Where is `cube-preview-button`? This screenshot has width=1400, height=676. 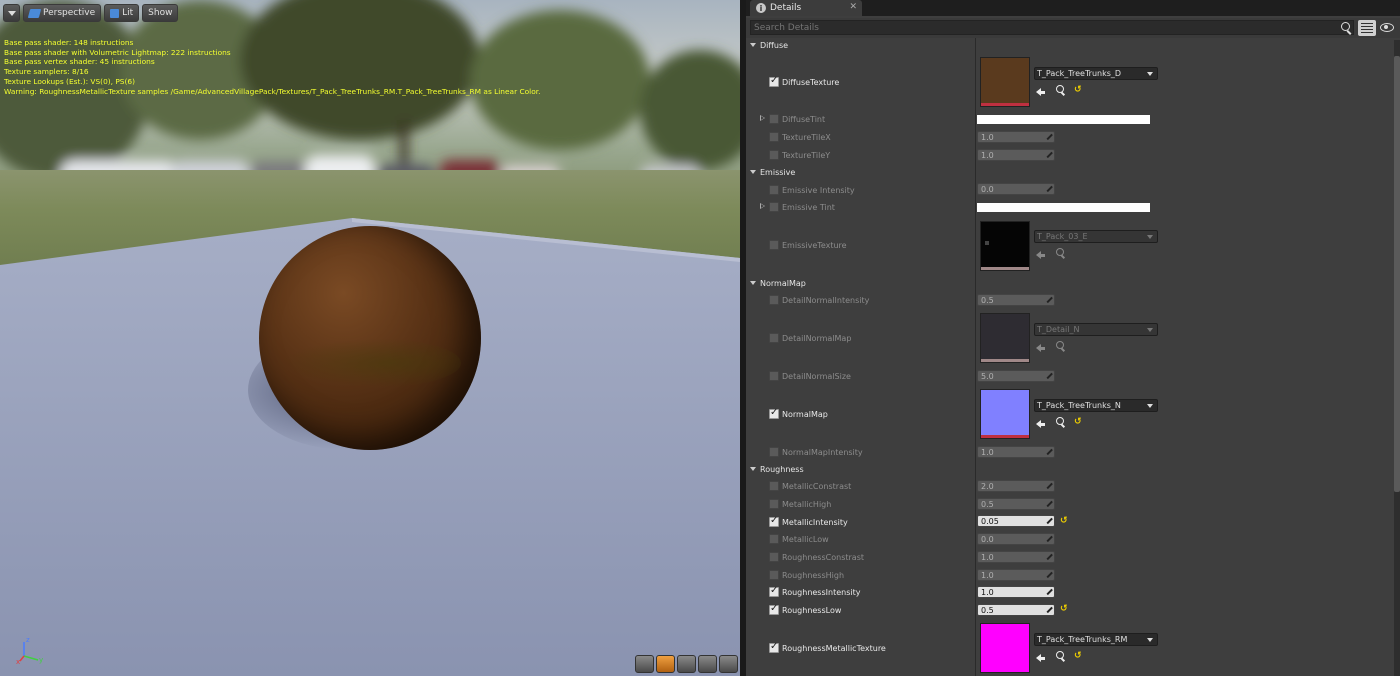 cube-preview-button is located at coordinates (707, 664).